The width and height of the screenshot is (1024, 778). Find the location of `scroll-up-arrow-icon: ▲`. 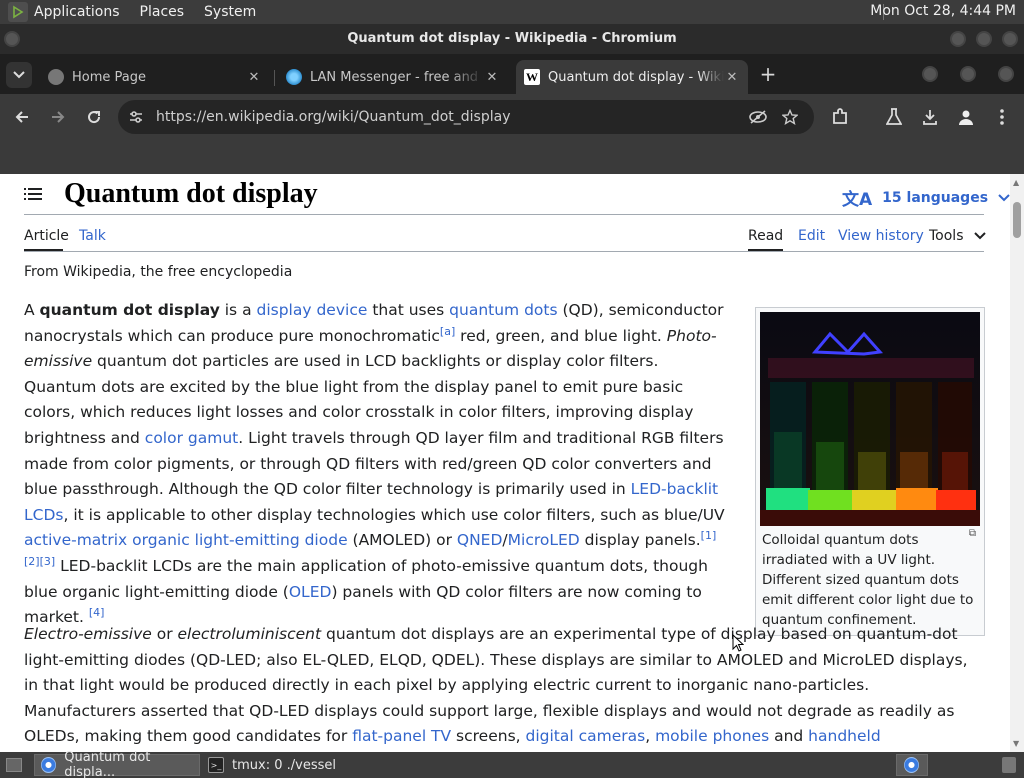

scroll-up-arrow-icon: ▲ is located at coordinates (1016, 182).